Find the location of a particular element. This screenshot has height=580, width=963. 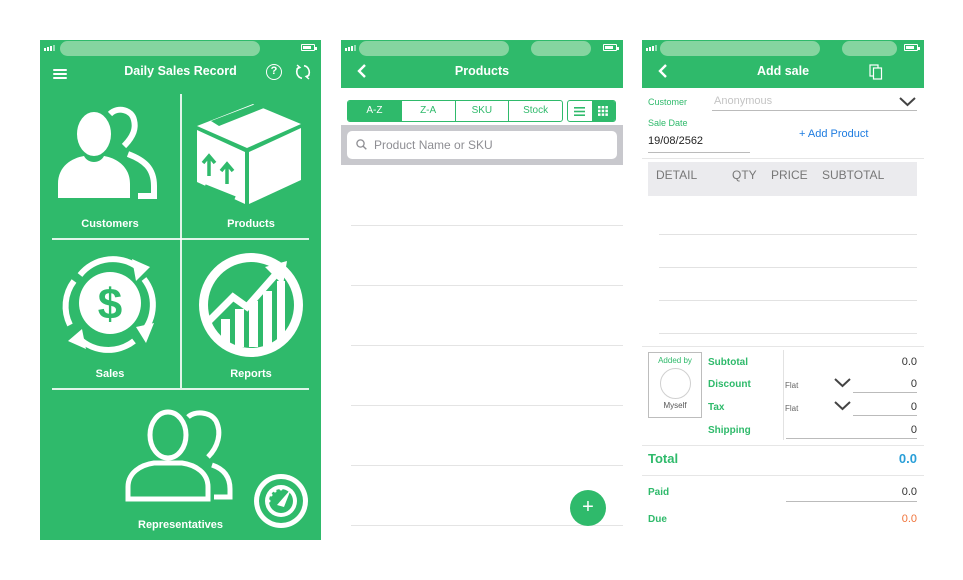

tile-sales: $ Sales is located at coordinates (110, 313).